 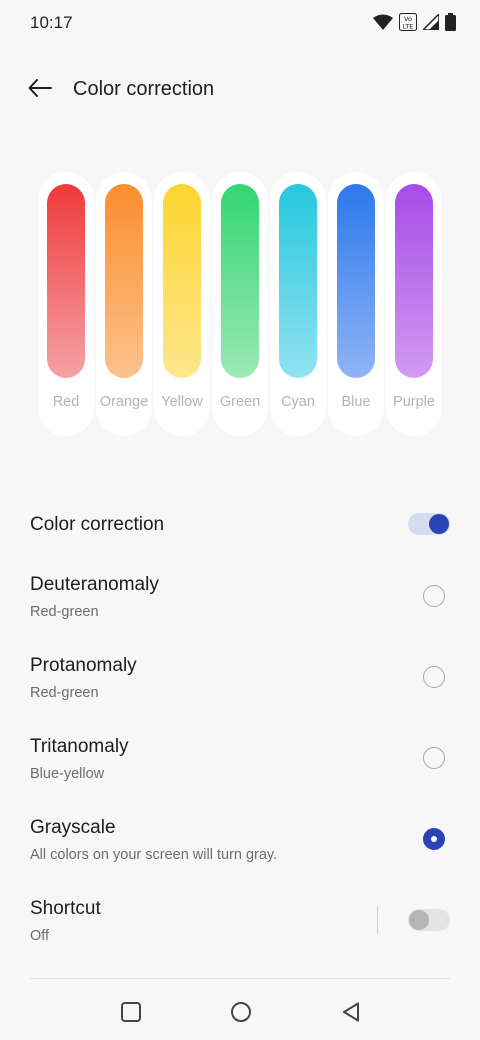 I want to click on mode-title: Grayscale, so click(x=73, y=827).